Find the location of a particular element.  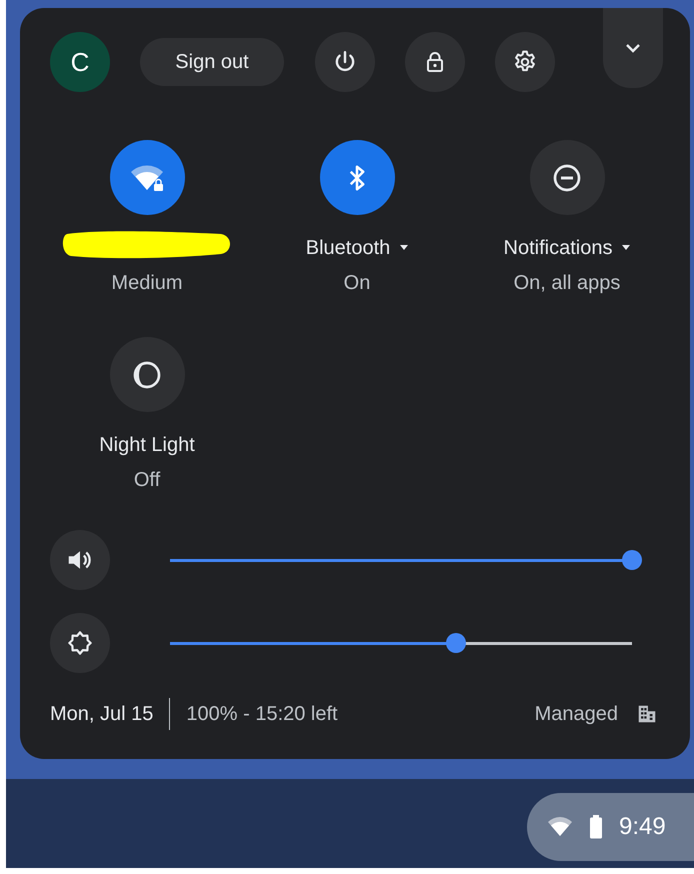

do-not-disturb-icon is located at coordinates (567, 178).